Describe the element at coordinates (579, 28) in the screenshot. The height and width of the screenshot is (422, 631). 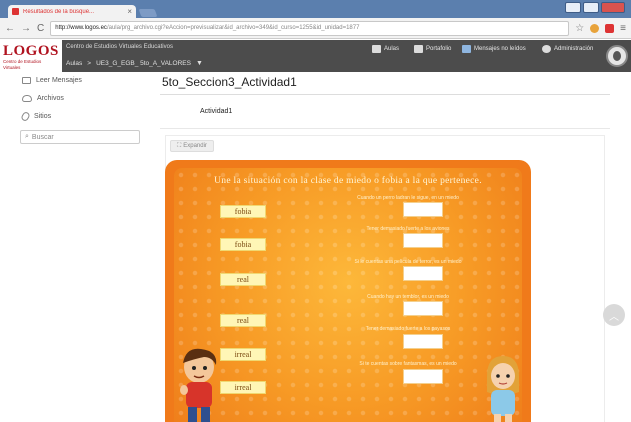
I see `bookmark-star-icon: ☆` at that location.